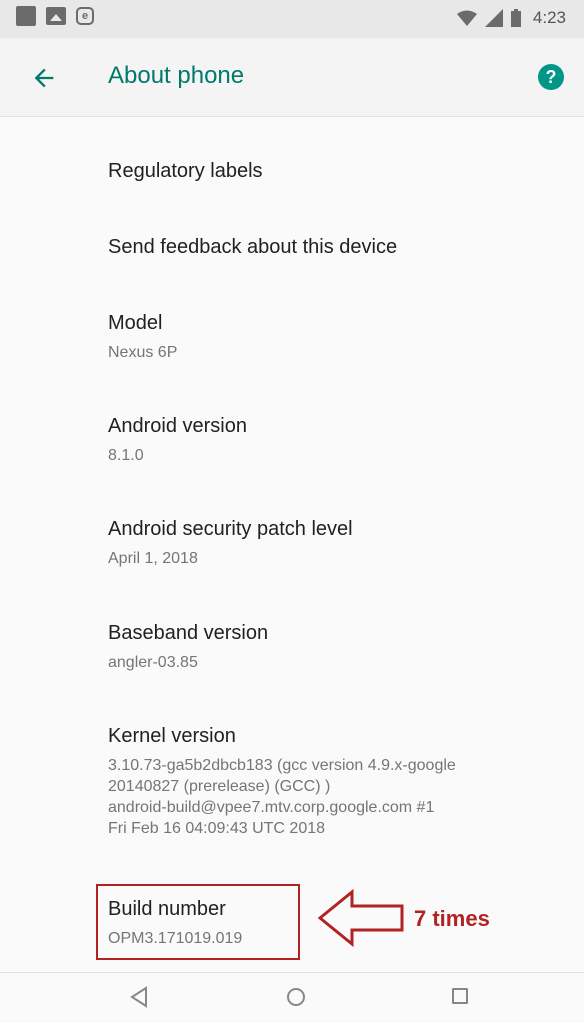 The width and height of the screenshot is (584, 1023). Describe the element at coordinates (26, 16) in the screenshot. I see `notification-square-icon` at that location.